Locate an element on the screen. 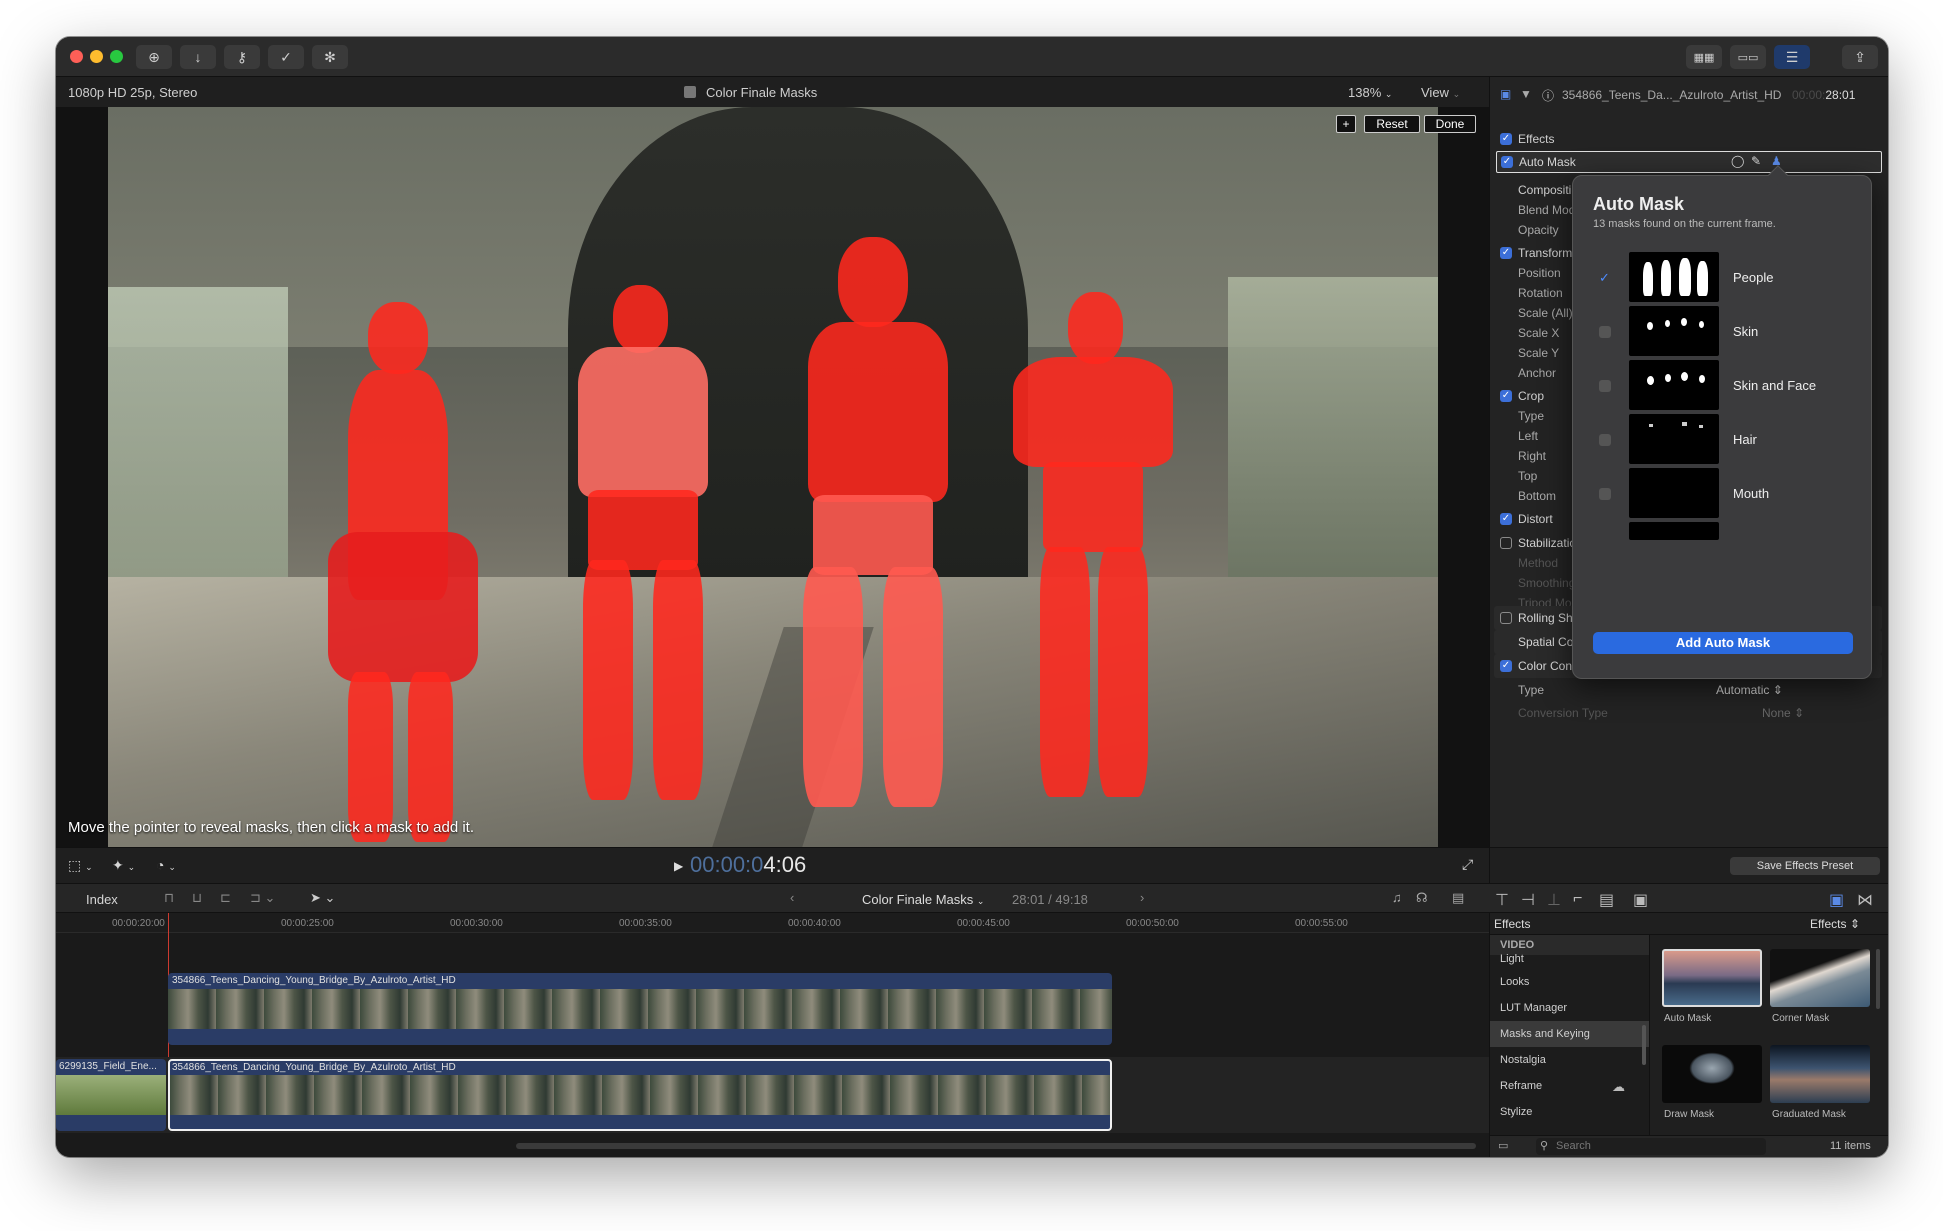  stabilization-checkbox is located at coordinates (1506, 543).